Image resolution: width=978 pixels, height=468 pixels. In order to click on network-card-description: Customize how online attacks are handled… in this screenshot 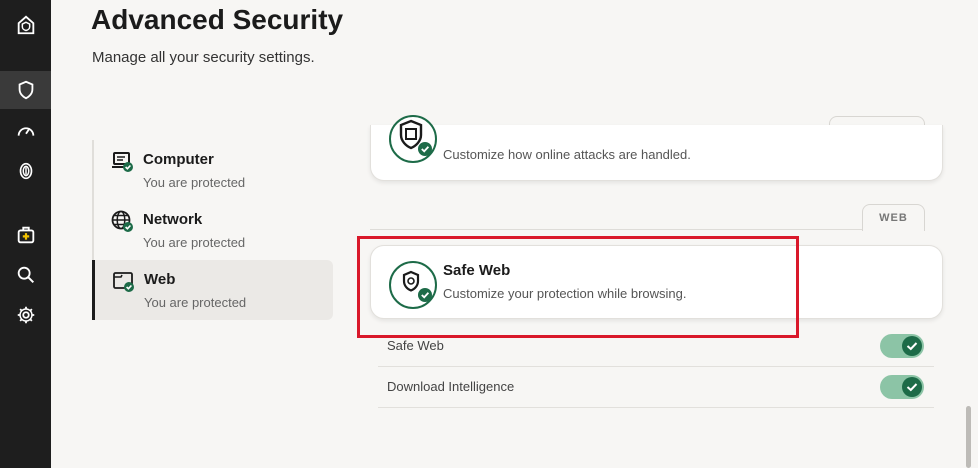, I will do `click(567, 154)`.